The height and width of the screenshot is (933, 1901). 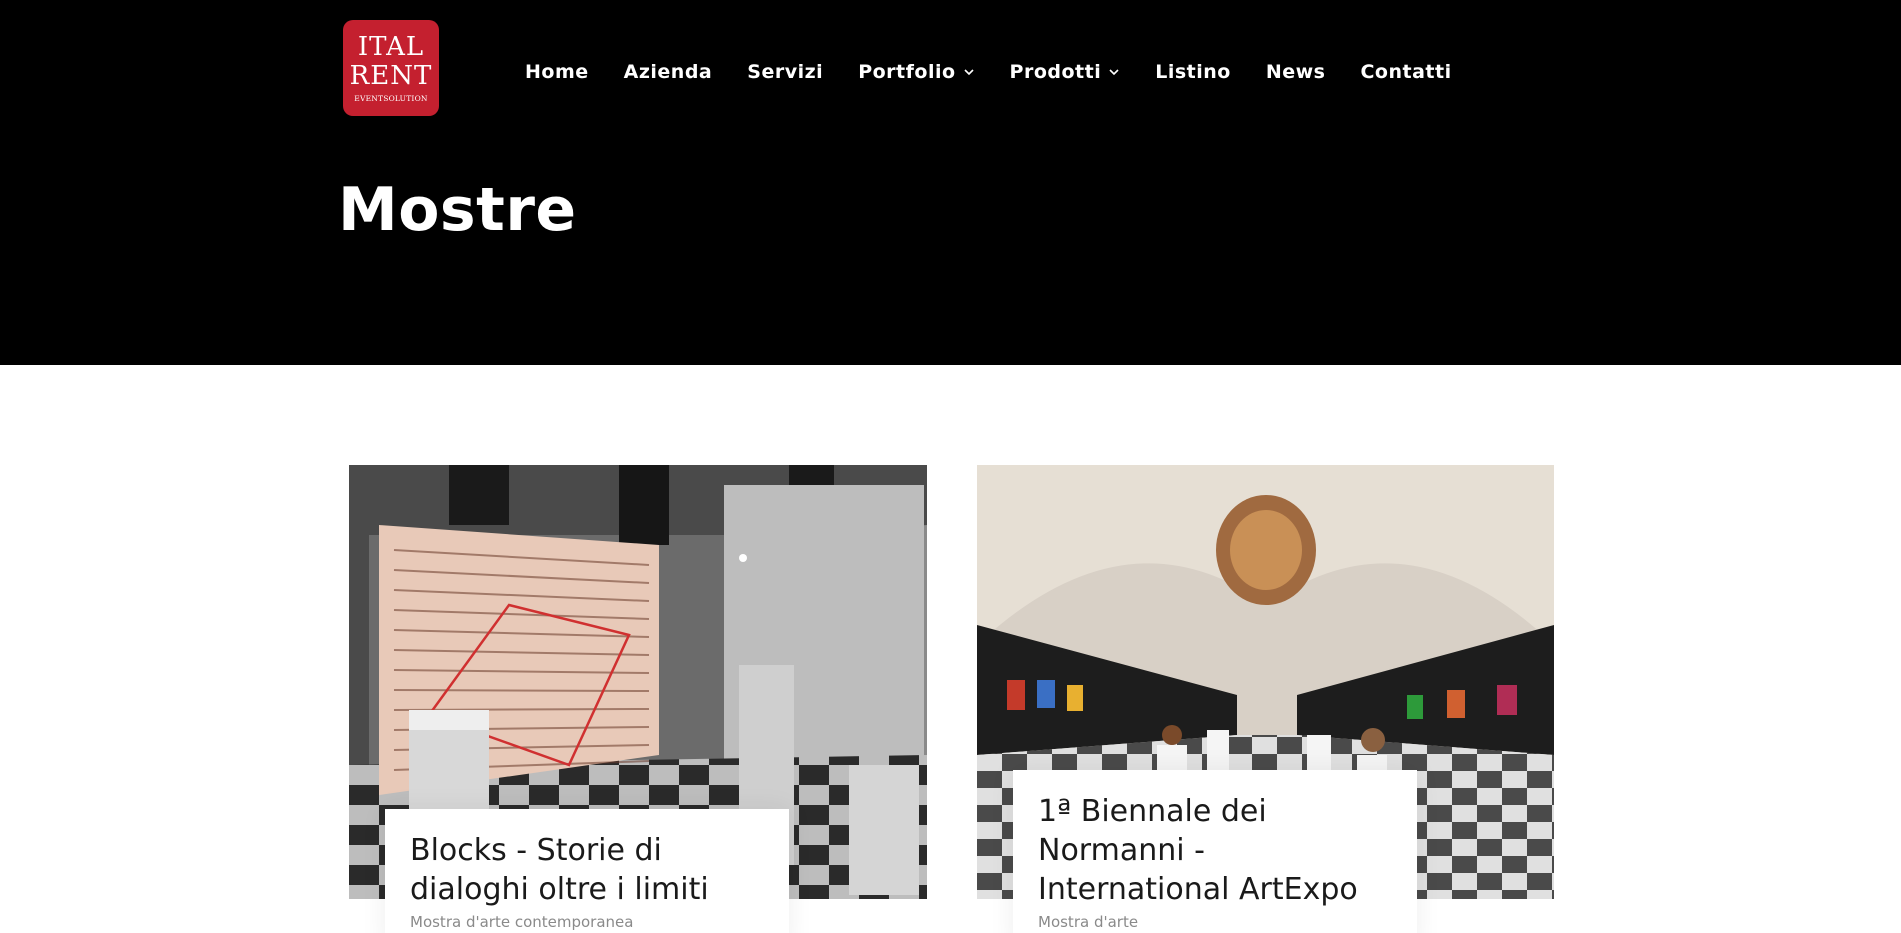 I want to click on nav-item-azienda: Azienda, so click(x=668, y=72).